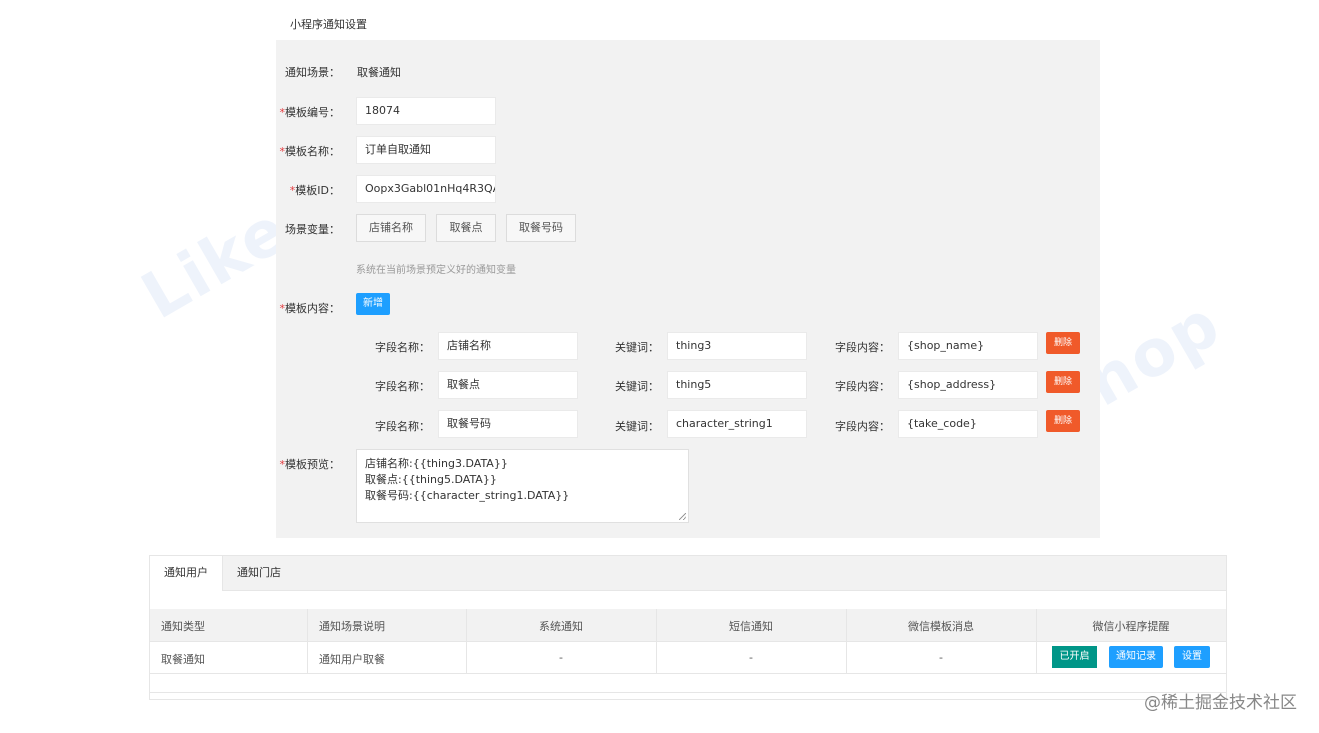  I want to click on template-no-label-text: 模板编号：, so click(312, 112).